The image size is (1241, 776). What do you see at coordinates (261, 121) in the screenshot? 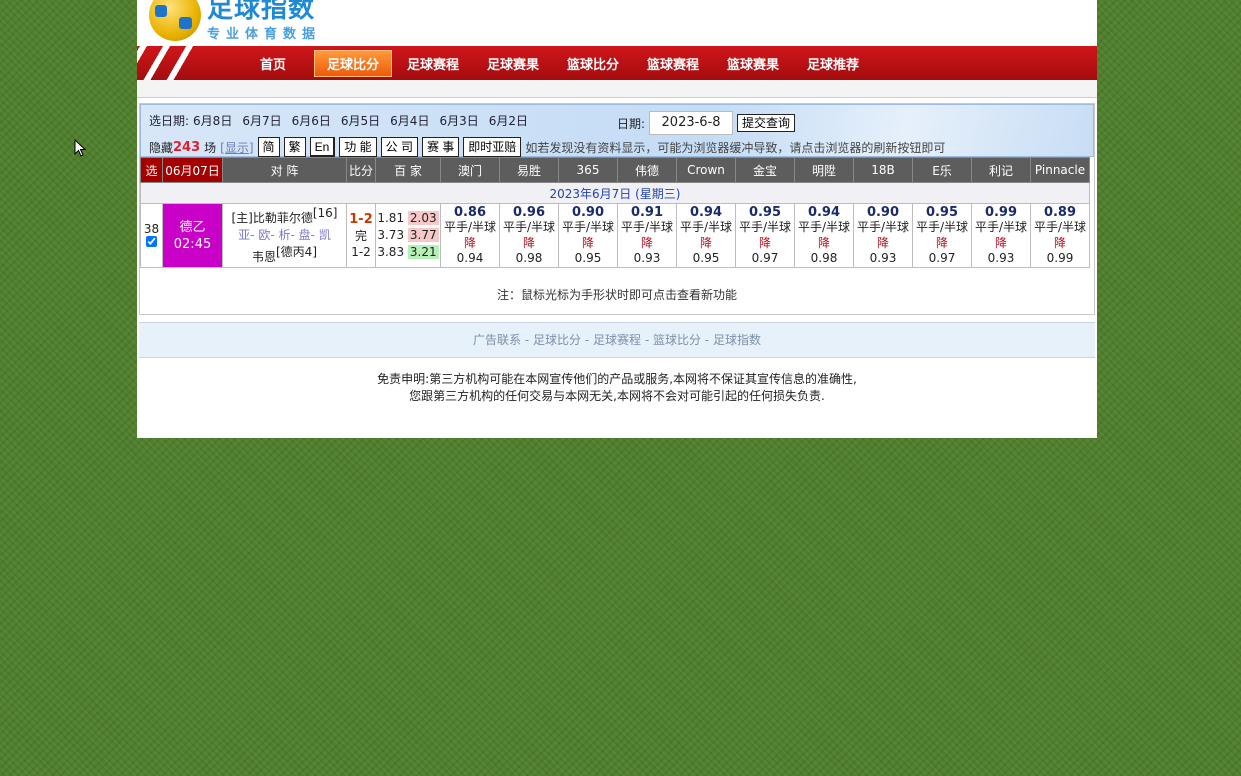
I see `date-link: 6月7日` at bounding box center [261, 121].